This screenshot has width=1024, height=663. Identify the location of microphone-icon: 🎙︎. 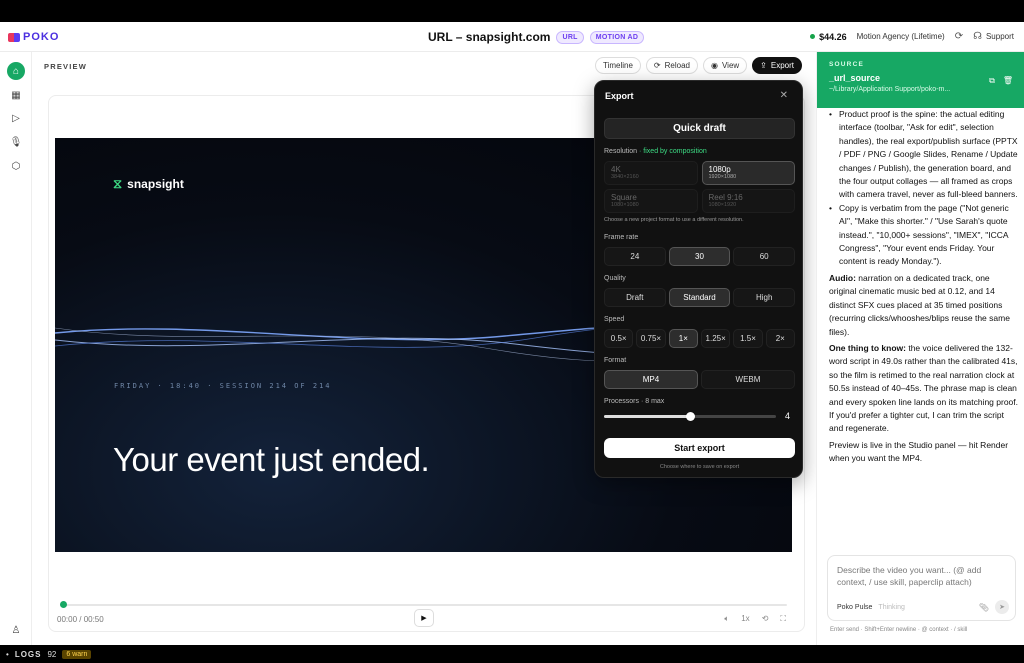
(16, 142).